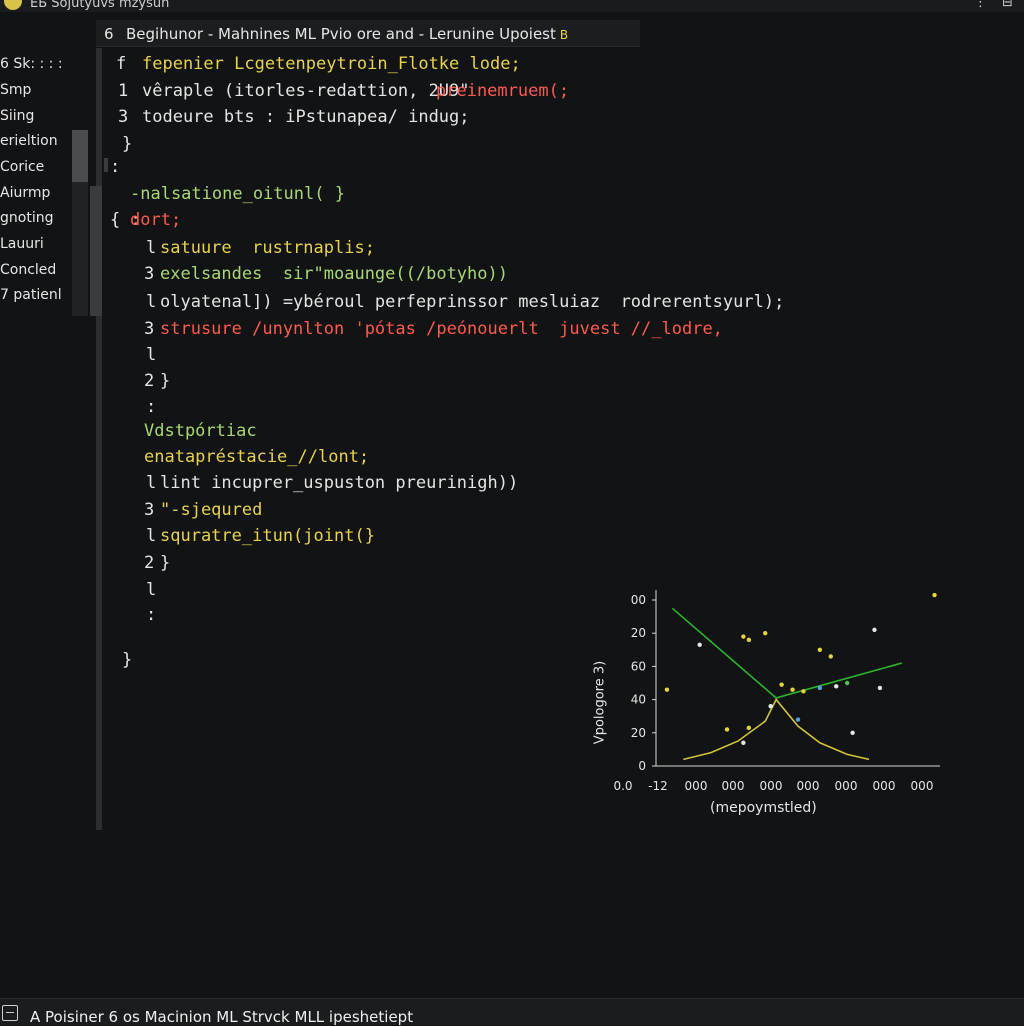 This screenshot has height=1026, width=1024. Describe the element at coordinates (123, 91) in the screenshot. I see `line-number: 1` at that location.